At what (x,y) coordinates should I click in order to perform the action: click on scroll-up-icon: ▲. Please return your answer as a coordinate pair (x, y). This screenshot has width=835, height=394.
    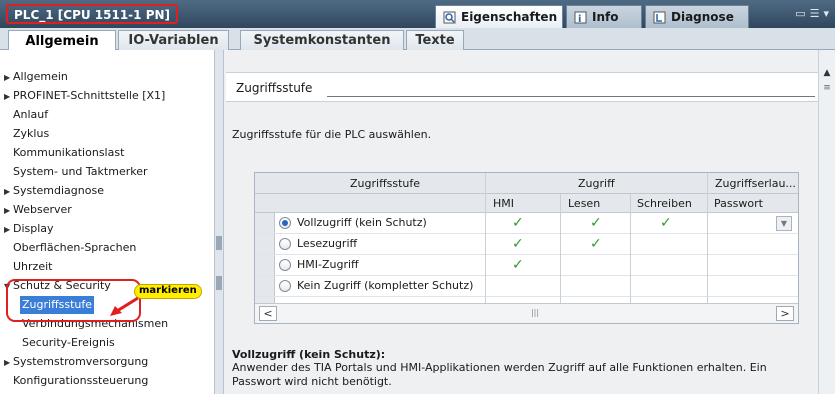
    Looking at the image, I should click on (827, 74).